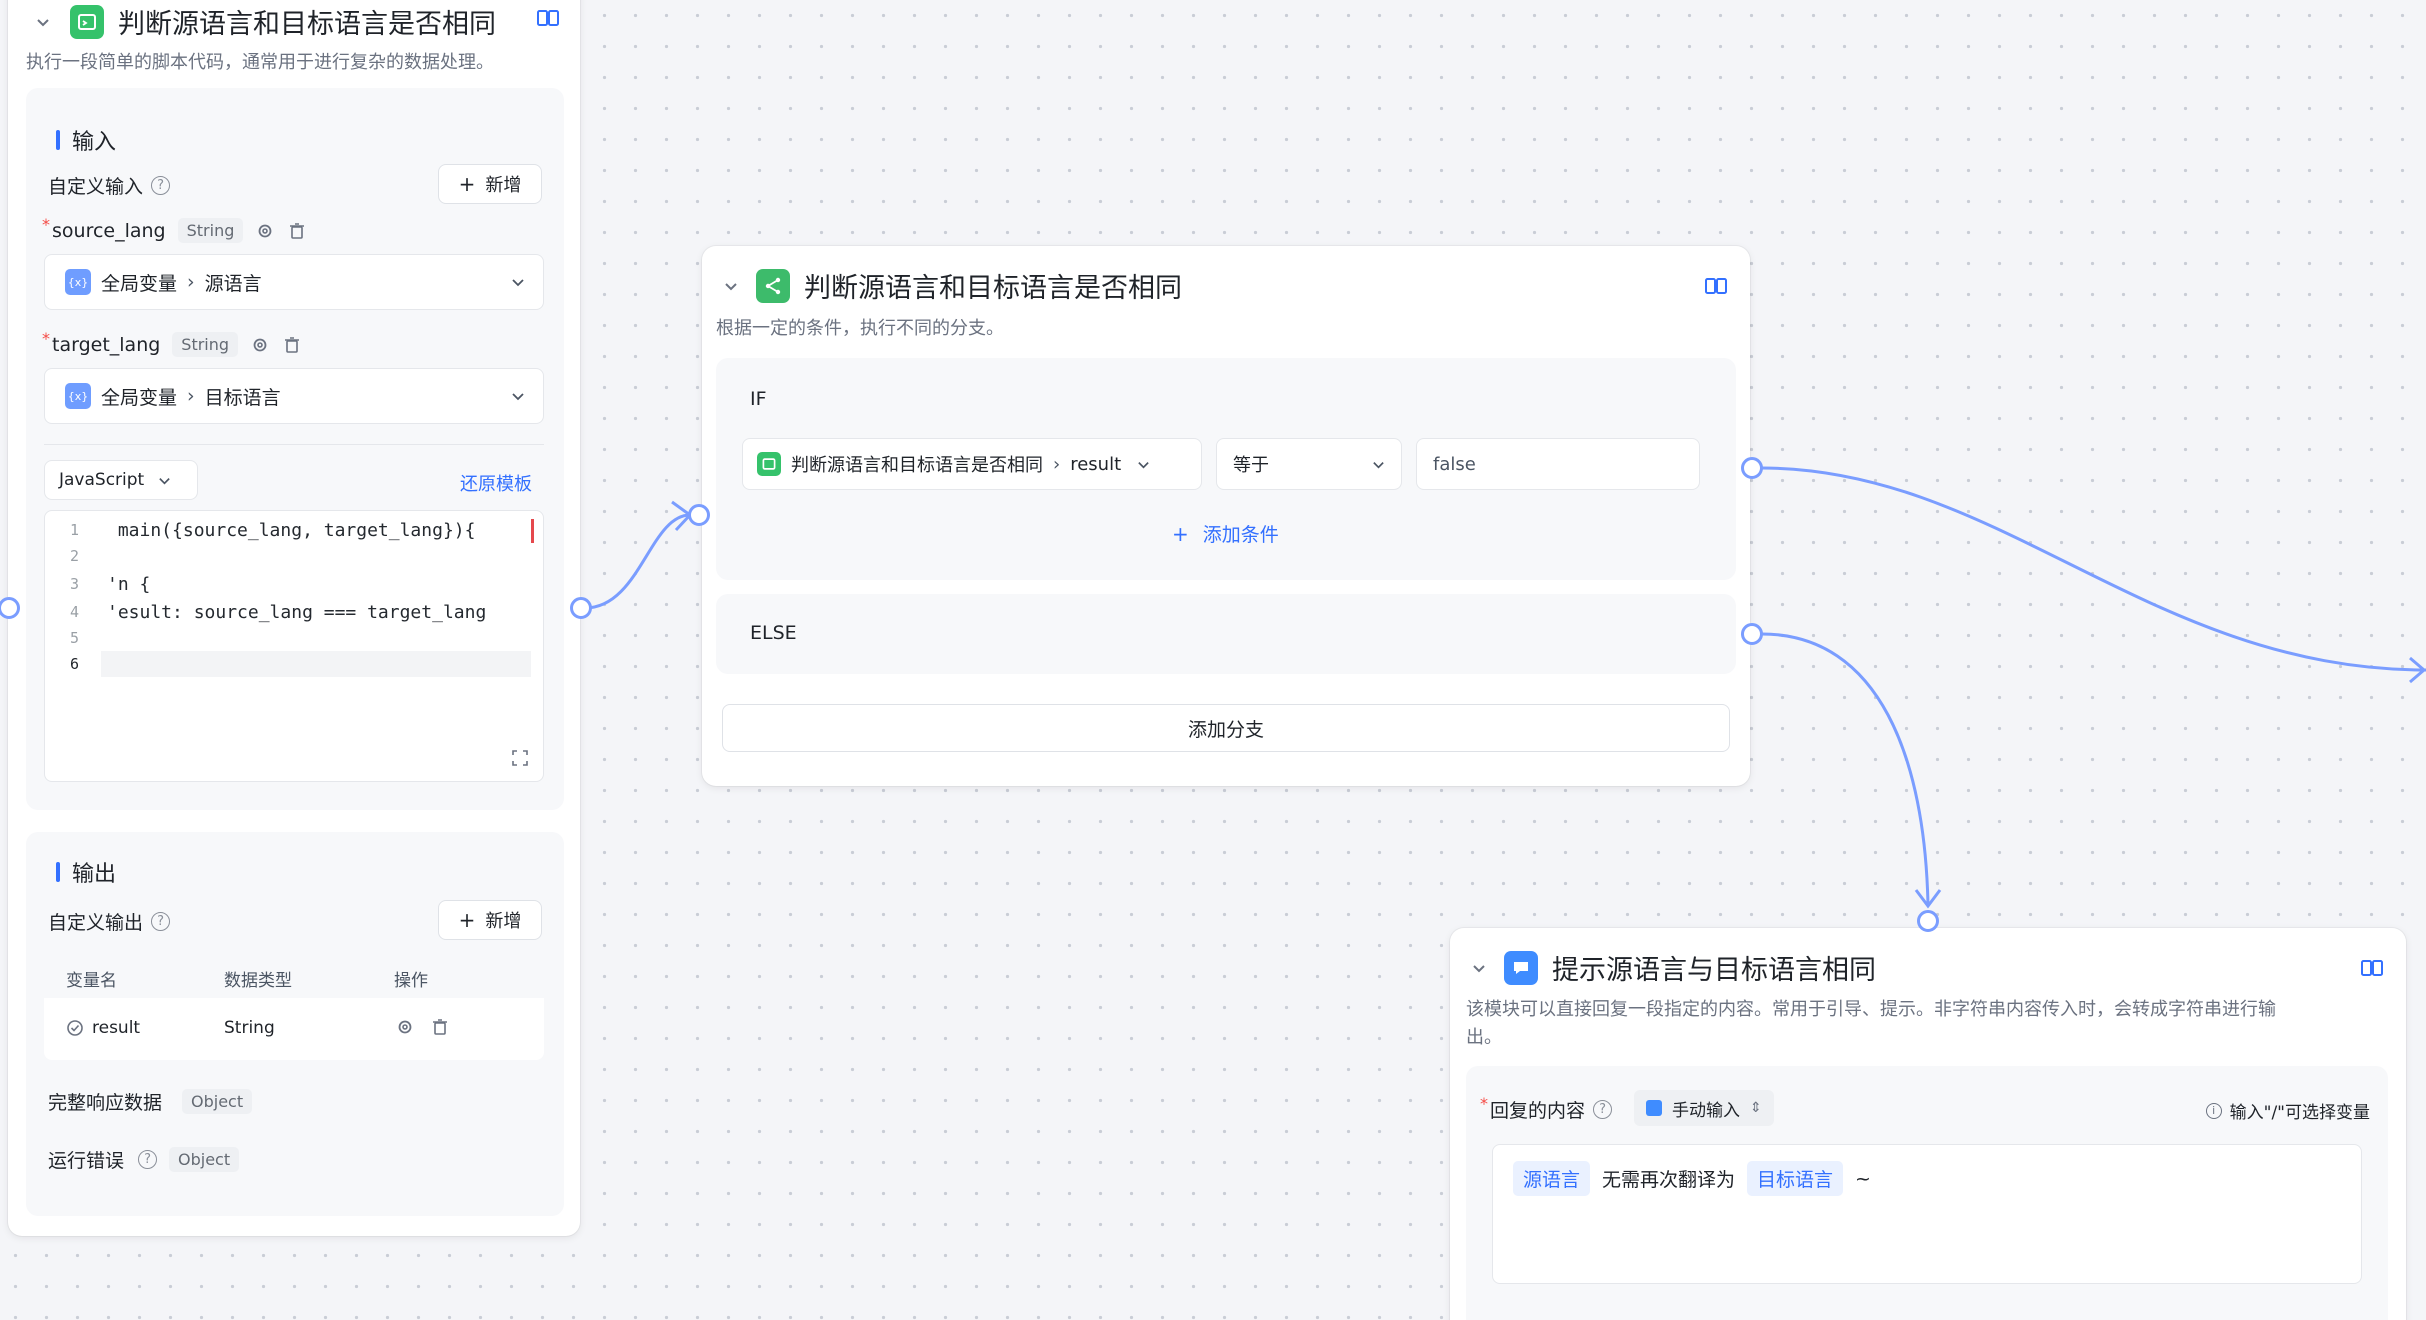  I want to click on message-node-icon, so click(1521, 967).